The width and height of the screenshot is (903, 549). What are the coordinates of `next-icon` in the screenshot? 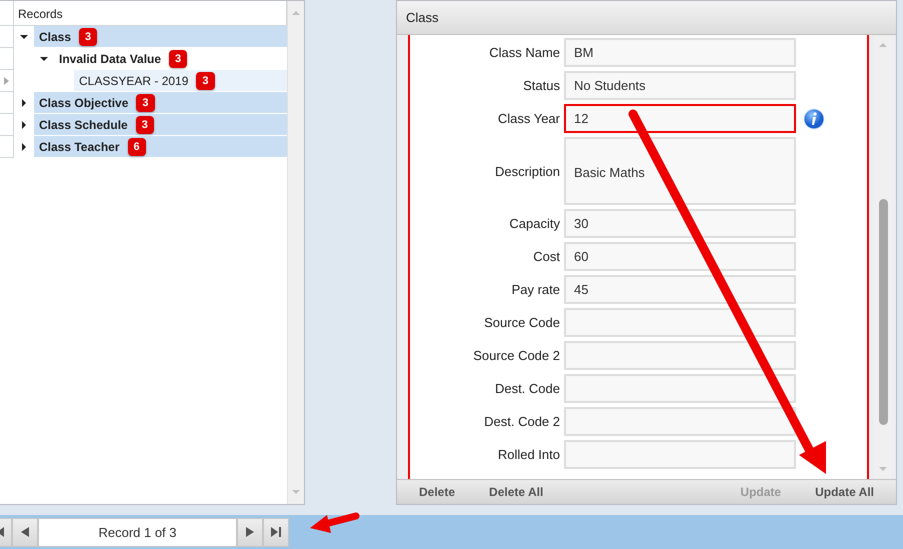 It's located at (250, 532).